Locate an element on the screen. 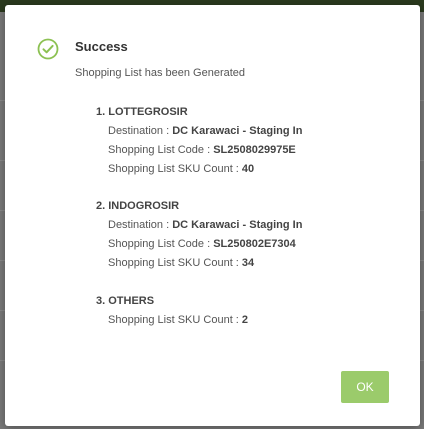 Image resolution: width=424 pixels, height=429 pixels. code-value: SL2508029975E is located at coordinates (254, 150).